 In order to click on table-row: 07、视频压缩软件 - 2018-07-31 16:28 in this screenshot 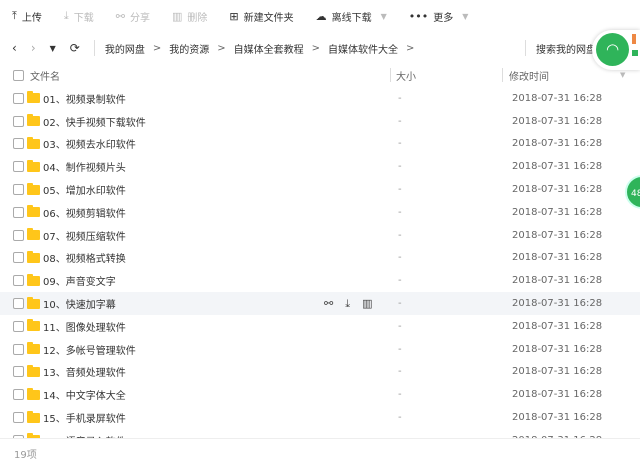, I will do `click(320, 235)`.